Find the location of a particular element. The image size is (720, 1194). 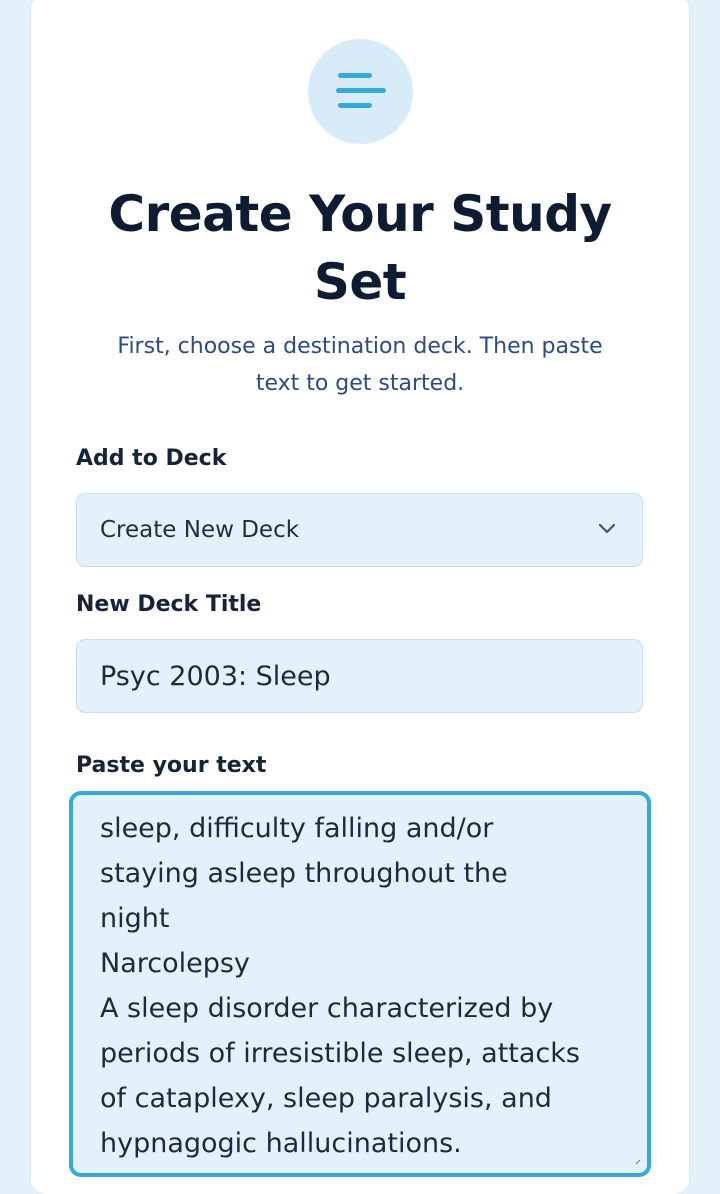

deck-select: Create New Deck is located at coordinates (359, 530).